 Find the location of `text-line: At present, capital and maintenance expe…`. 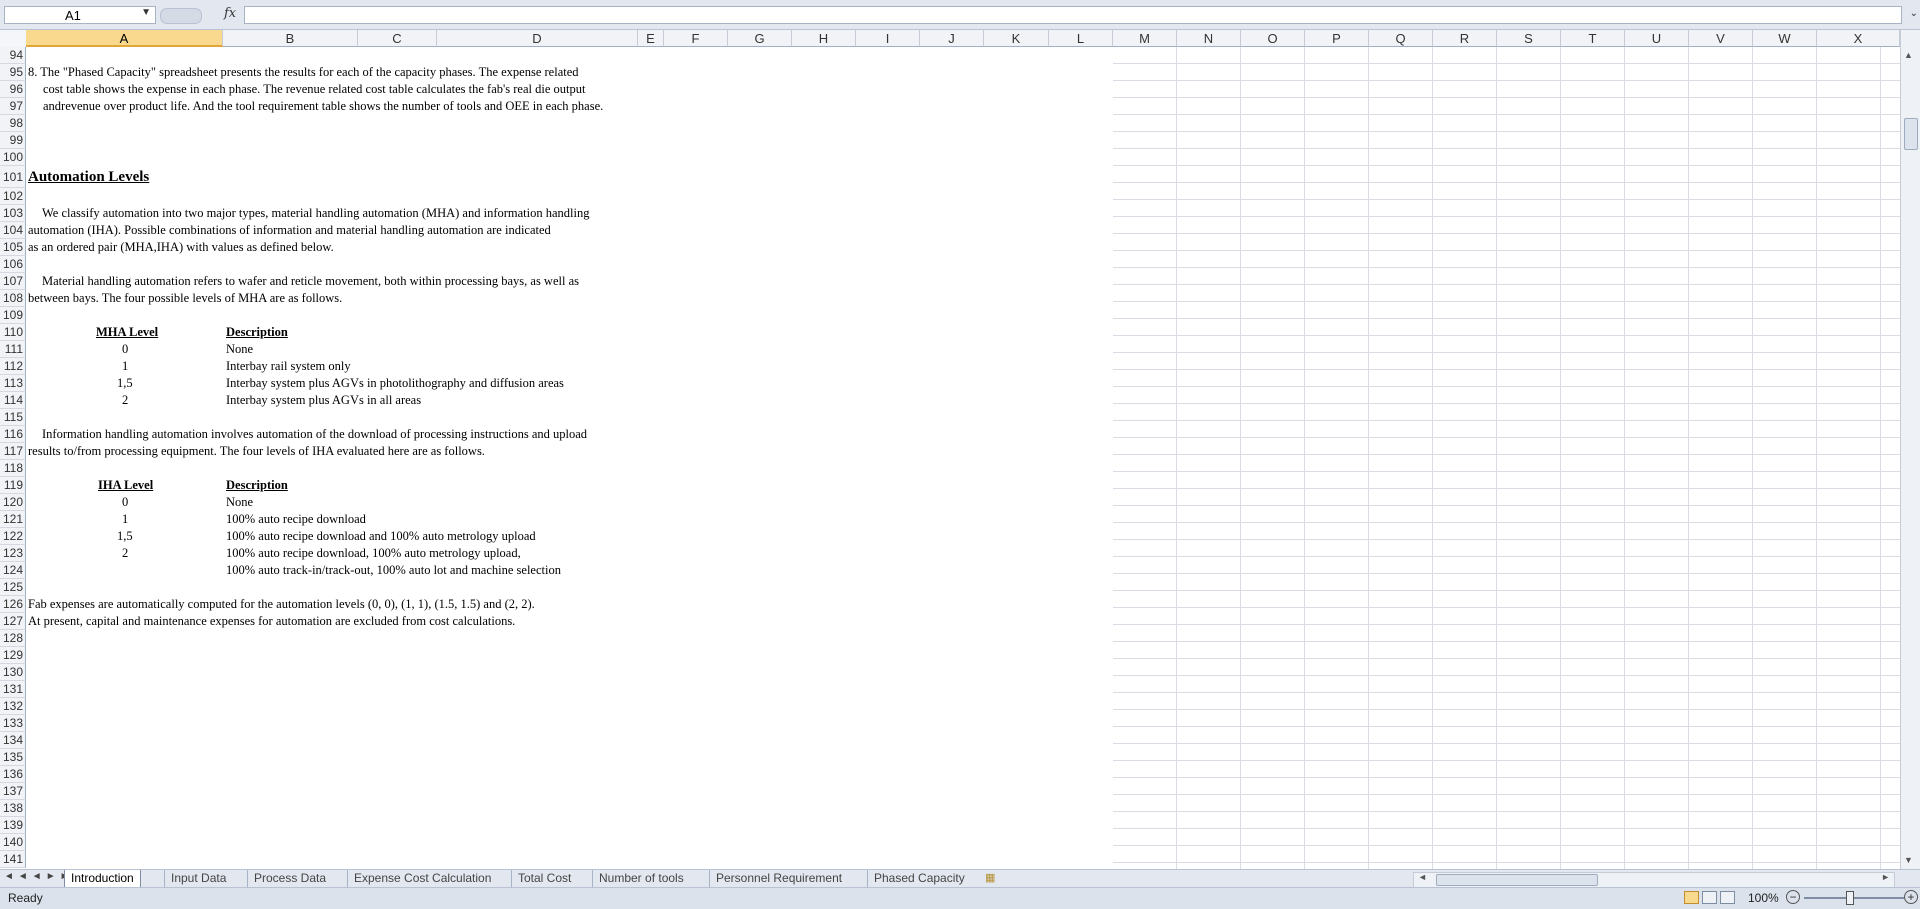

text-line: At present, capital and maintenance expe… is located at coordinates (272, 621).